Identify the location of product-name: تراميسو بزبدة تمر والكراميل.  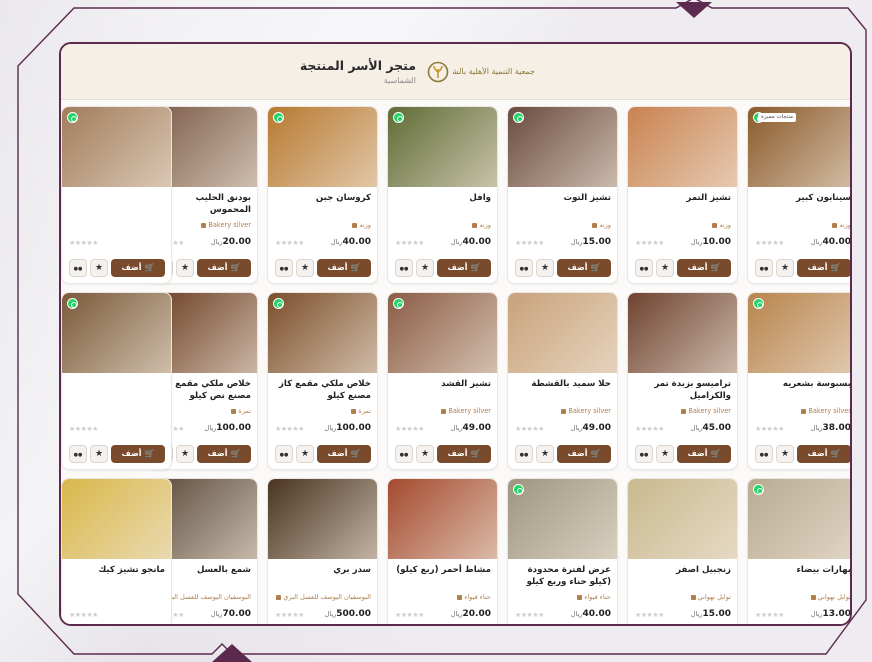
(681, 390).